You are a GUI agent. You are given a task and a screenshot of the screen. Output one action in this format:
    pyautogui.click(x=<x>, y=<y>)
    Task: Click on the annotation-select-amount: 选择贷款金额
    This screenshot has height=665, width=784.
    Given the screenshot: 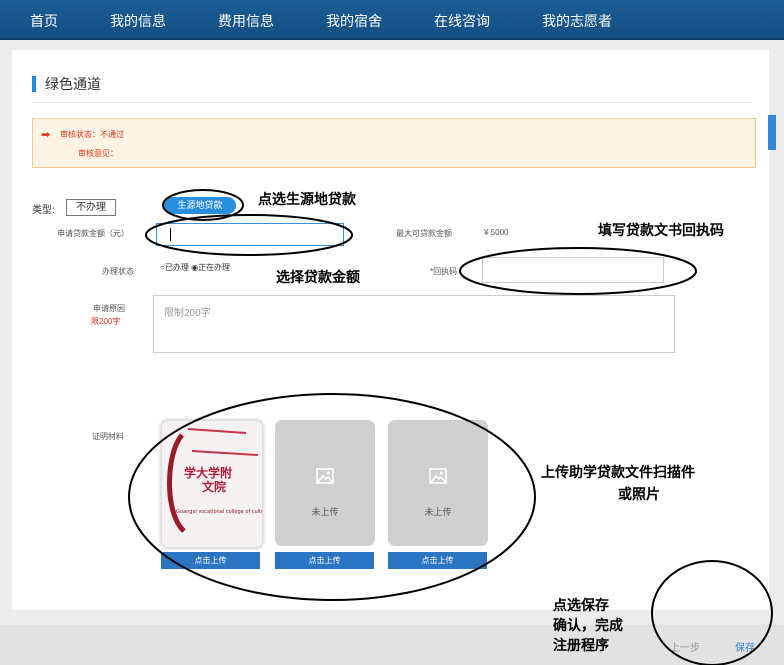 What is the action you would take?
    pyautogui.click(x=318, y=278)
    